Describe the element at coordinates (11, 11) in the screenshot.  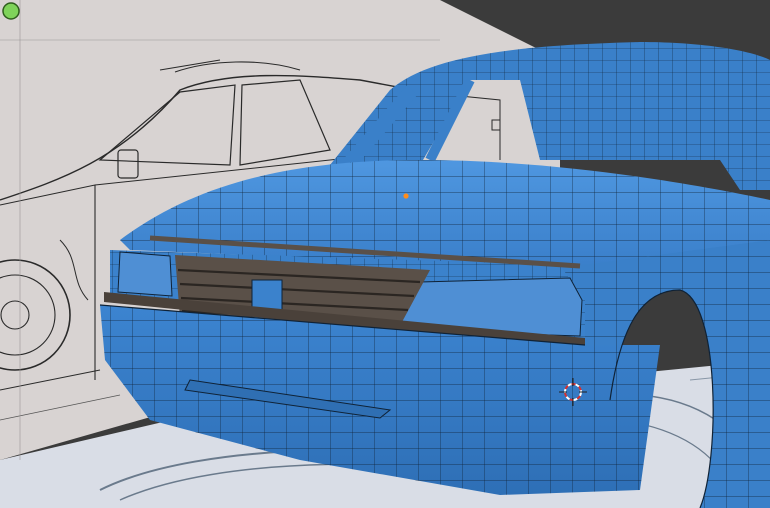
I see `navigation-gizmo-icon` at that location.